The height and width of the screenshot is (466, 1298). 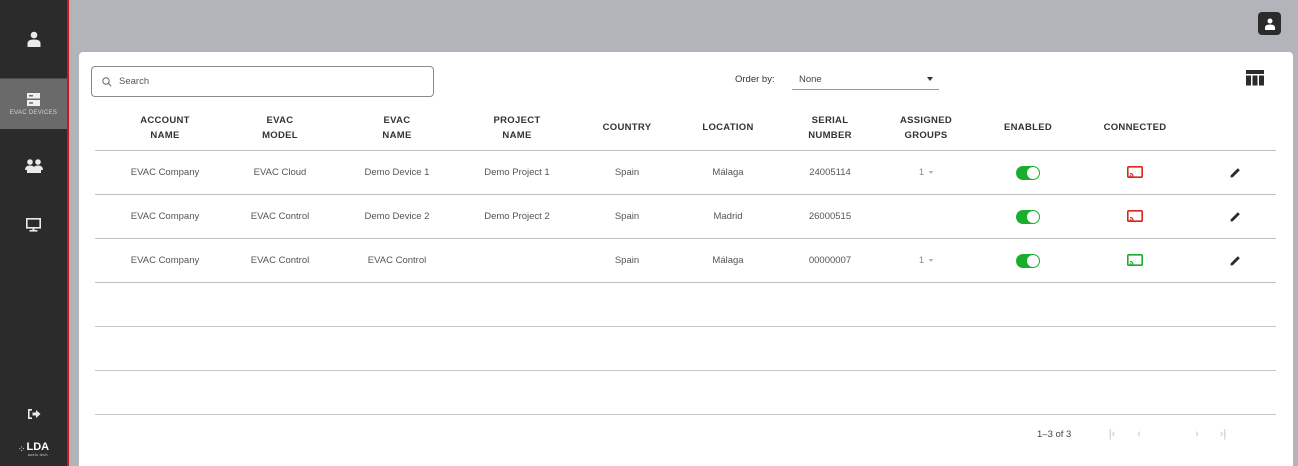 I want to click on last-page-icon: ›|, so click(x=1223, y=434).